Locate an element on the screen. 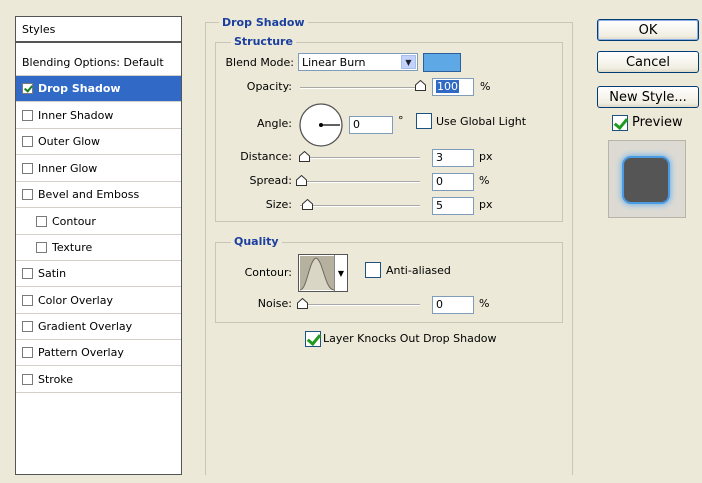 The height and width of the screenshot is (483, 702). preview-swatch is located at coordinates (646, 180).